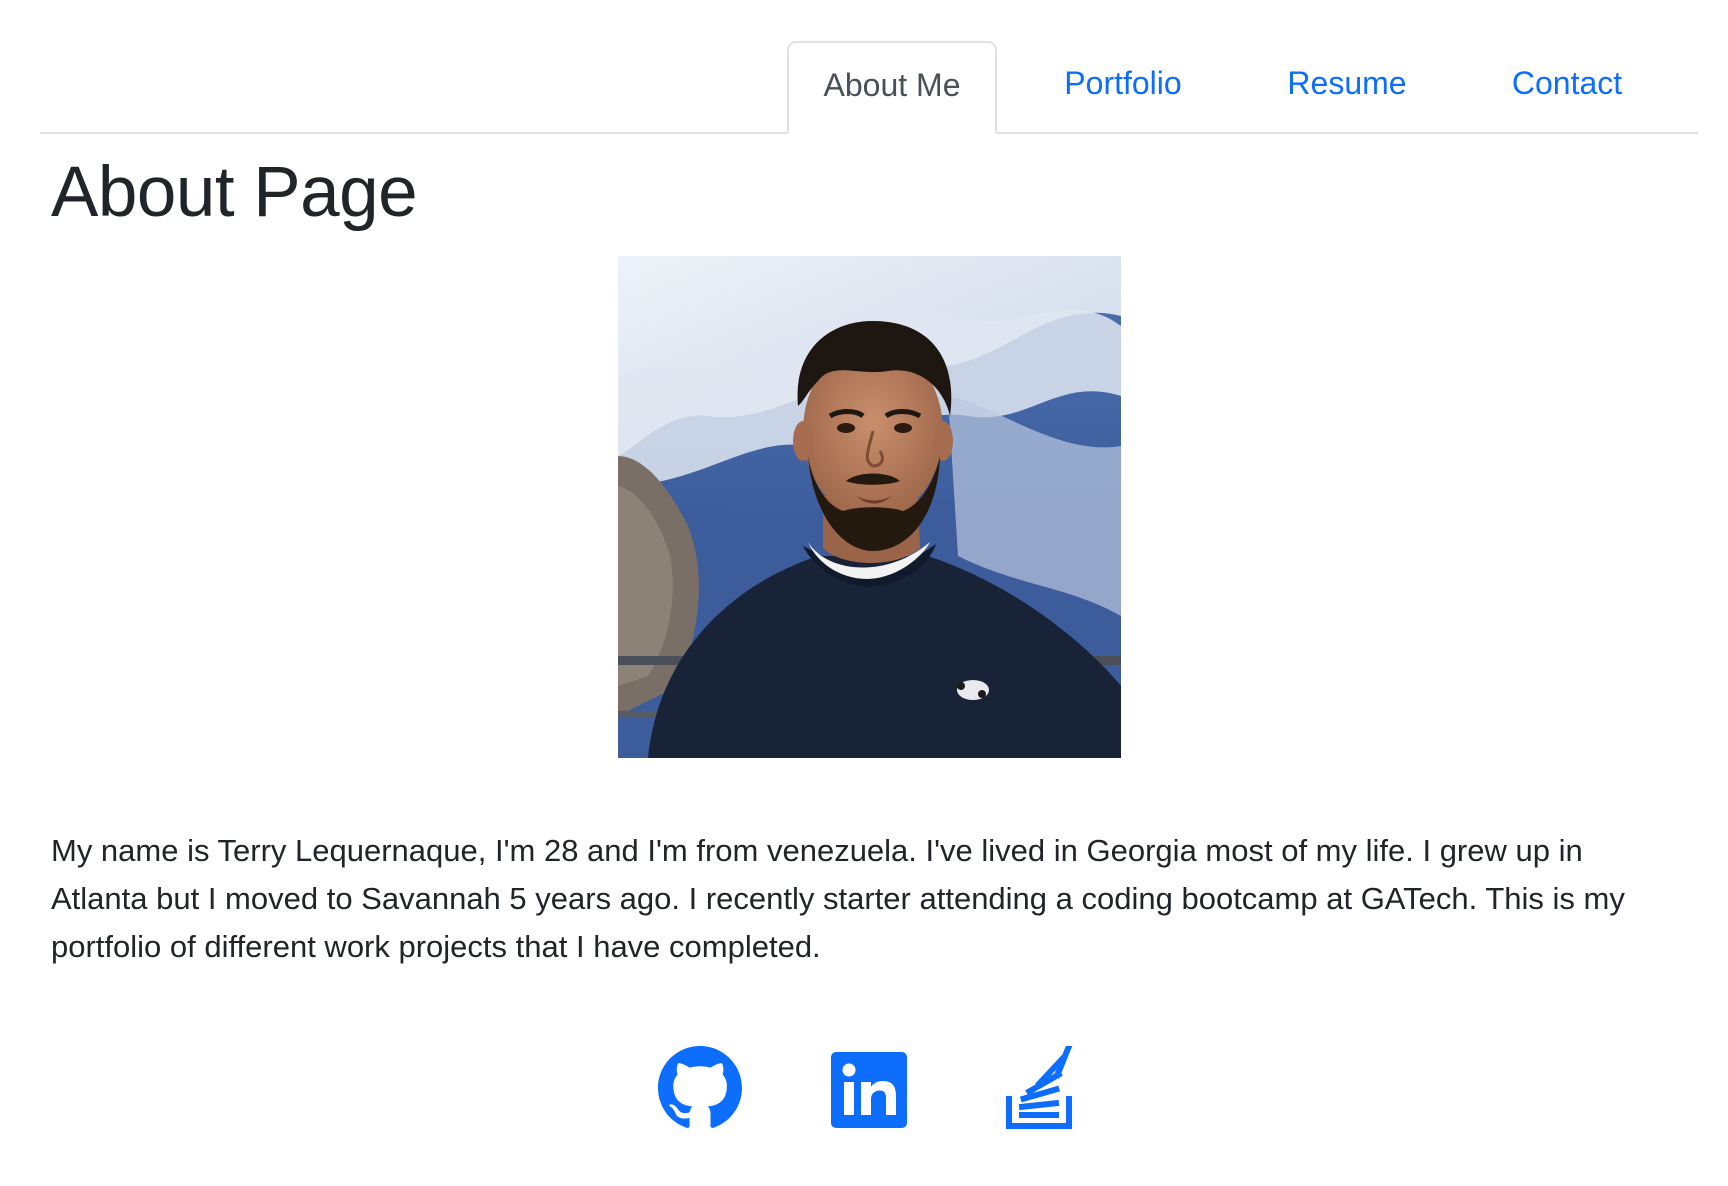  What do you see at coordinates (234, 192) in the screenshot?
I see `page-title: About Page` at bounding box center [234, 192].